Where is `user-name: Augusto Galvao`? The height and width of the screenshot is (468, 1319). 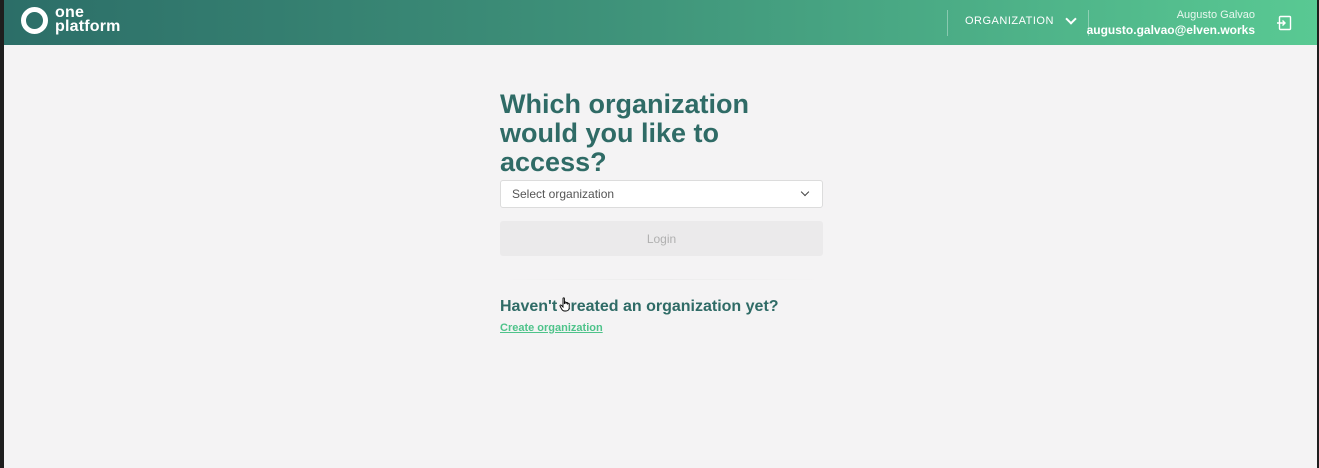
user-name: Augusto Galvao is located at coordinates (1215, 15).